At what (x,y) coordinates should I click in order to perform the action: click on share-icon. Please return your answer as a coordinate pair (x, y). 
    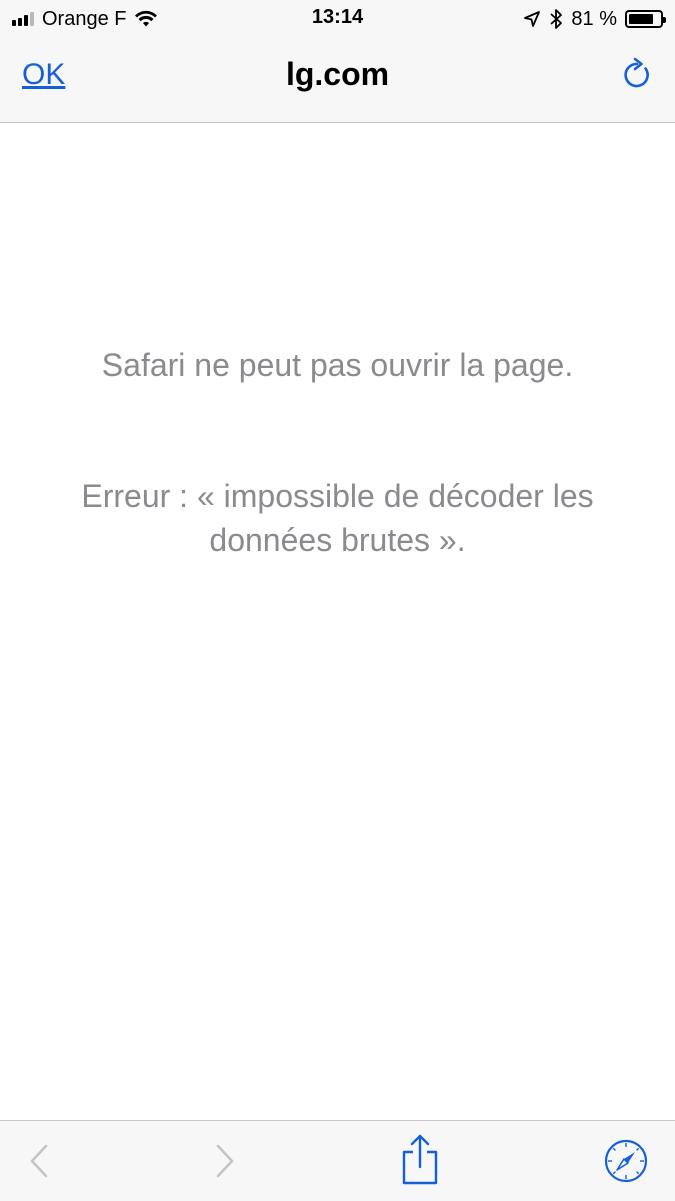
    Looking at the image, I should click on (420, 1159).